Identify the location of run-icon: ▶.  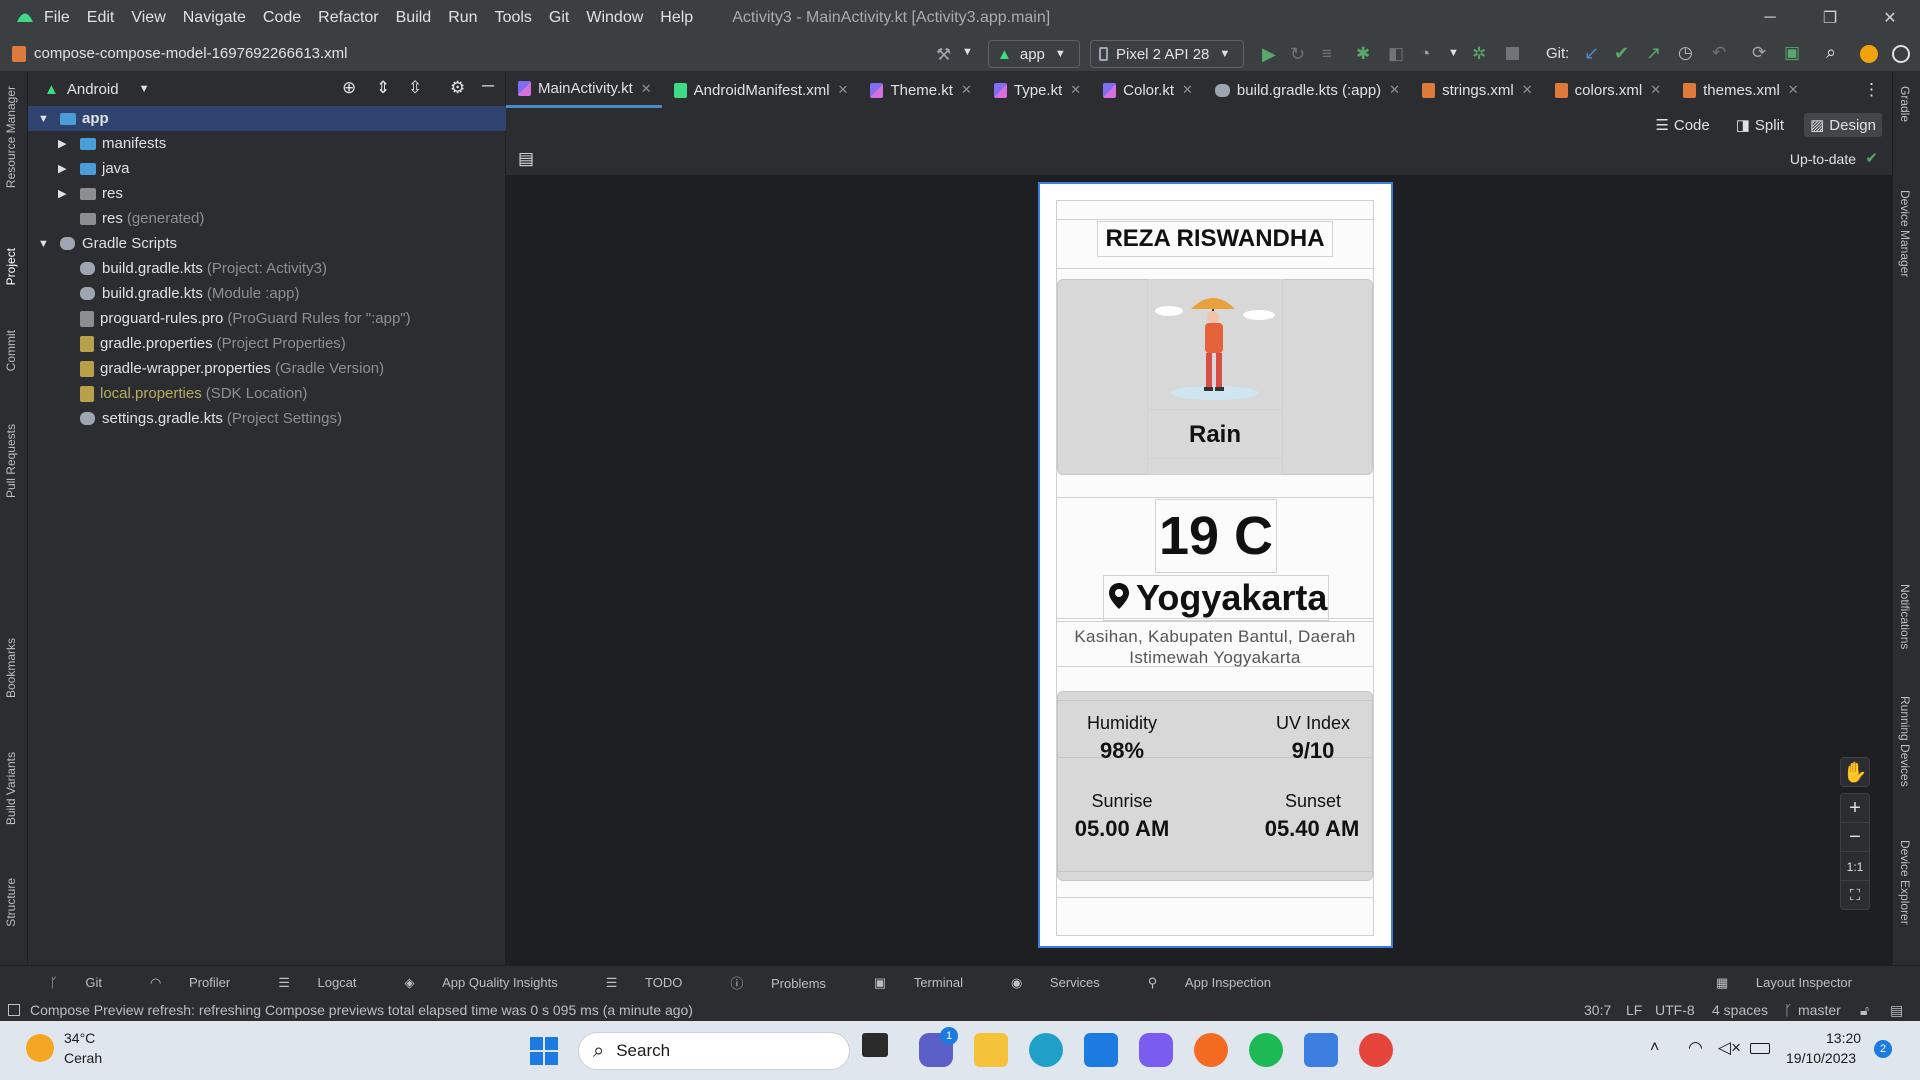
(1269, 54).